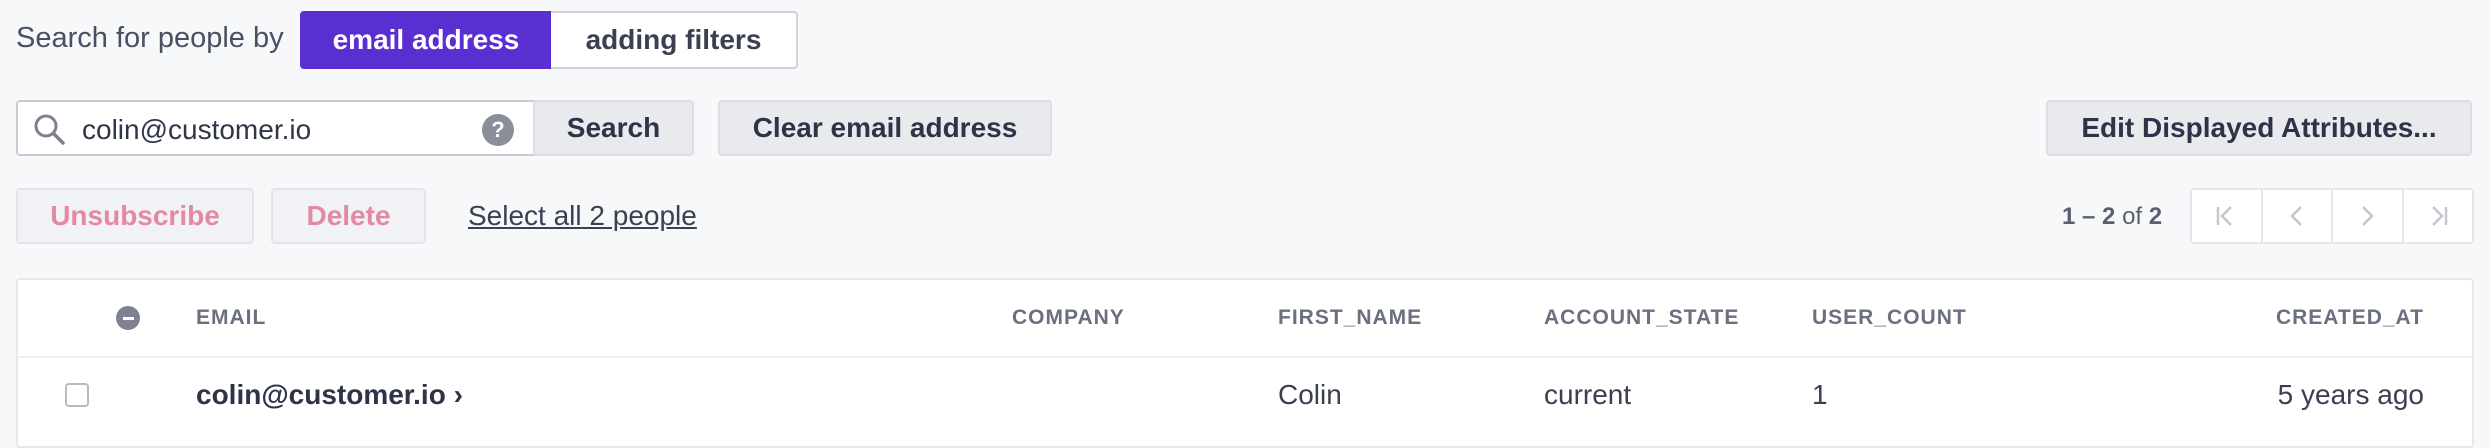 This screenshot has height=448, width=2490. Describe the element at coordinates (582, 216) in the screenshot. I see `select-all-link: Select all 2 people` at that location.